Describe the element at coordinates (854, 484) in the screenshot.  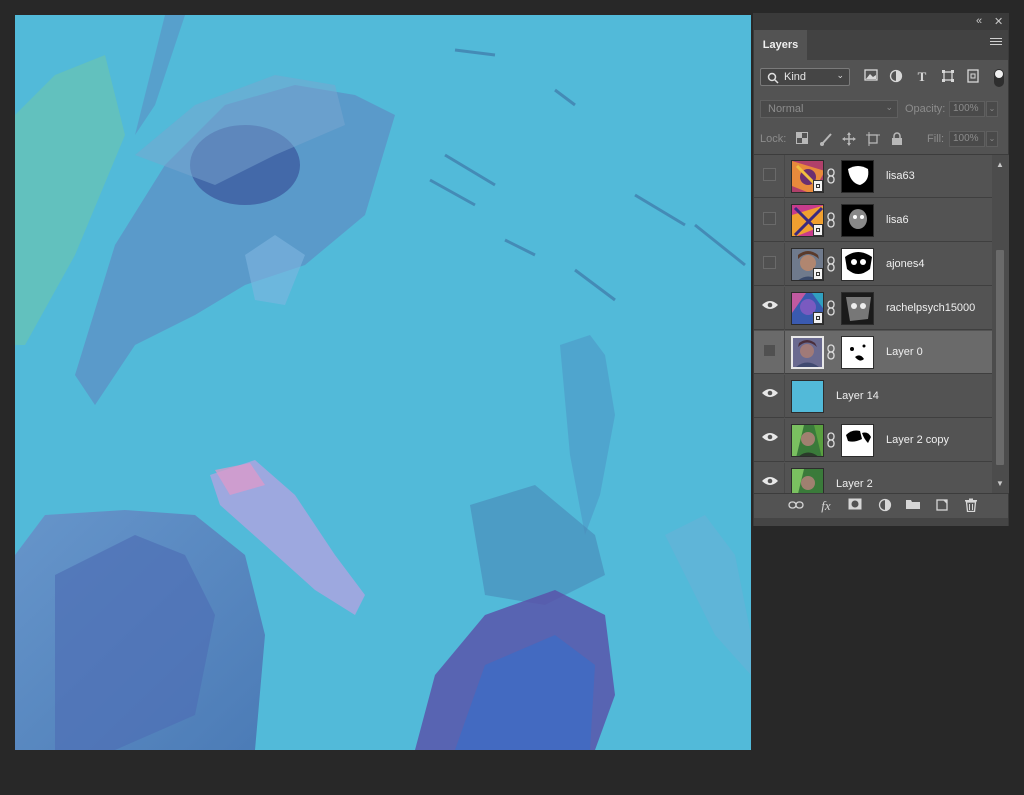
I see `layer-name: Layer 2` at that location.